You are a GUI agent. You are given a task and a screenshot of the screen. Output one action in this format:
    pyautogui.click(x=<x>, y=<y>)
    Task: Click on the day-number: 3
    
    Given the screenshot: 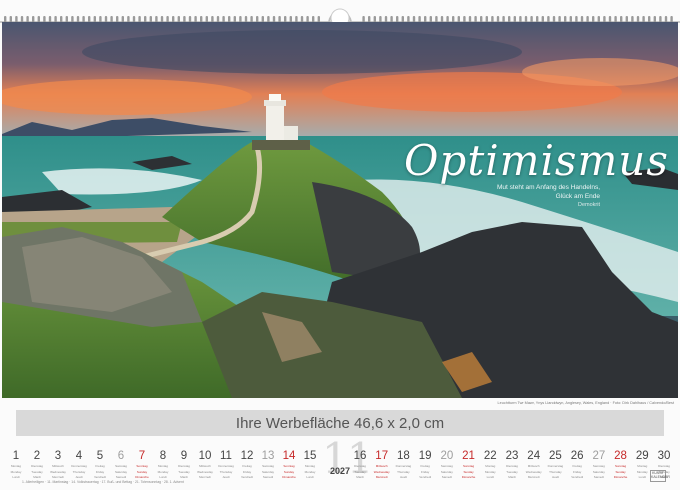 What is the action you would take?
    pyautogui.click(x=58, y=456)
    